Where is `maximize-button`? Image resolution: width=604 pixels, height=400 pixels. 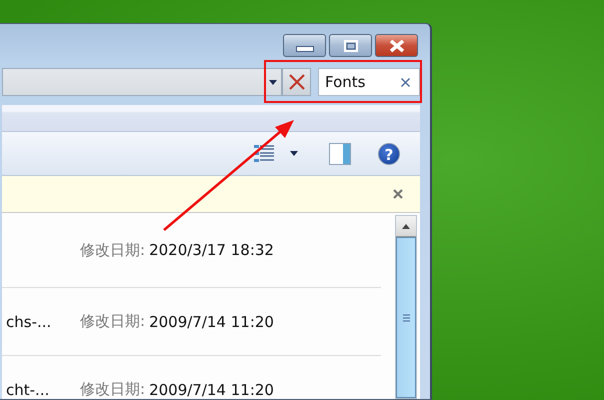 maximize-button is located at coordinates (350, 45).